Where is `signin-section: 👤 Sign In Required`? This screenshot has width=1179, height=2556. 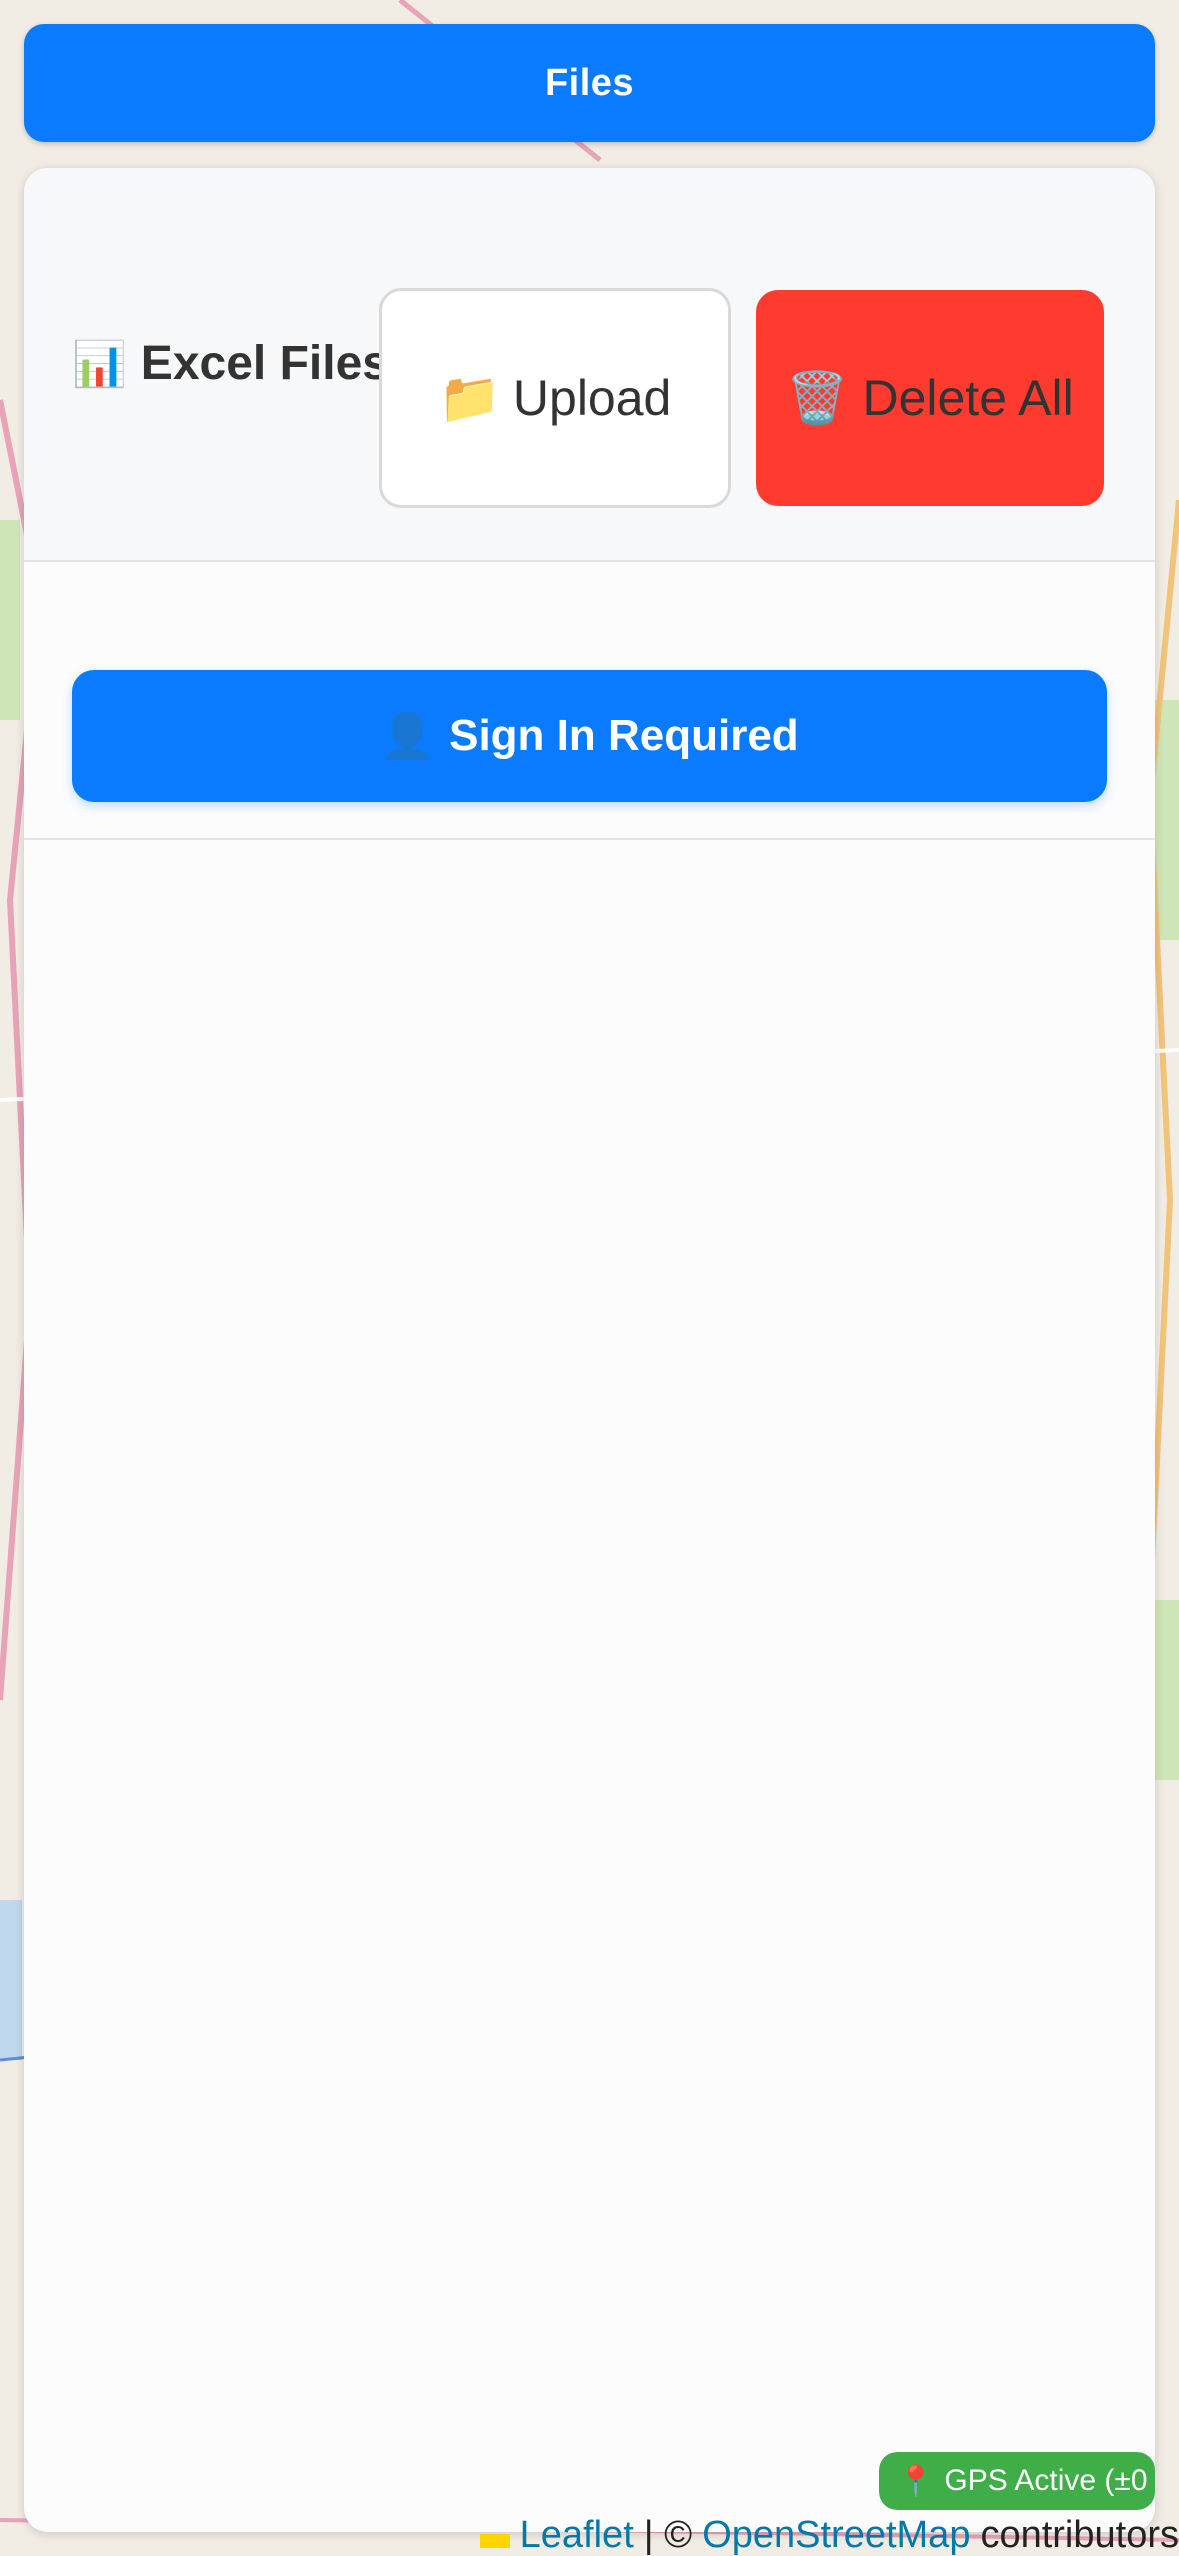
signin-section: 👤 Sign In Required is located at coordinates (589, 701).